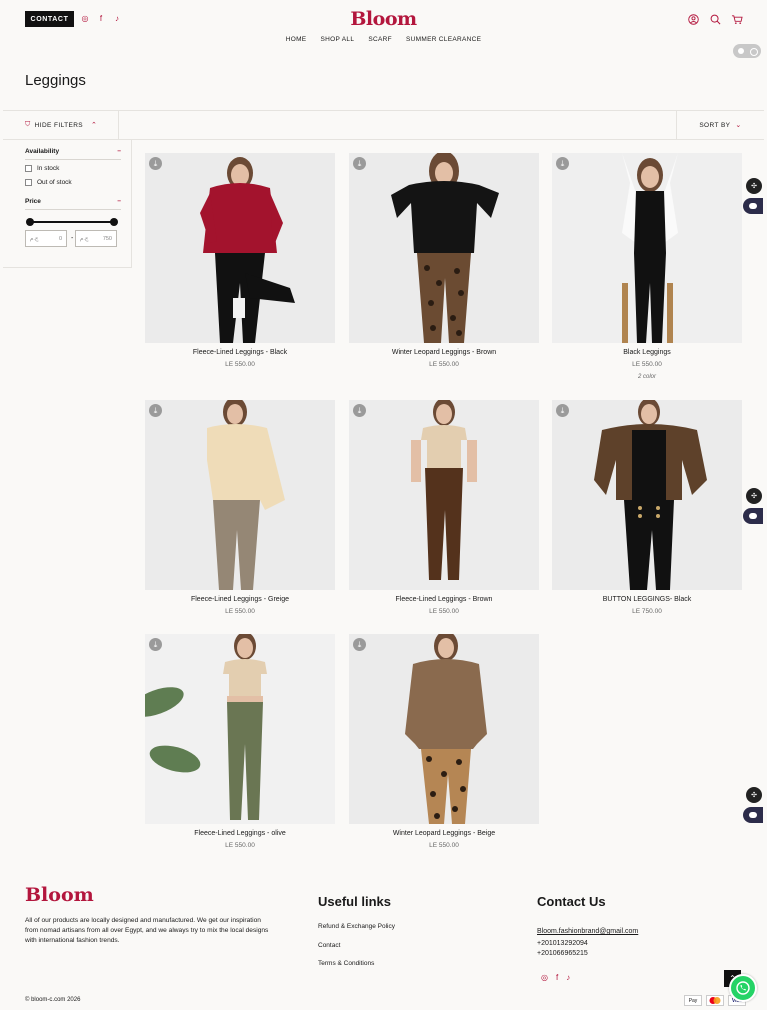 Image resolution: width=767 pixels, height=1010 pixels. Describe the element at coordinates (48, 168) in the screenshot. I see `in-stock-label: In stock` at that location.